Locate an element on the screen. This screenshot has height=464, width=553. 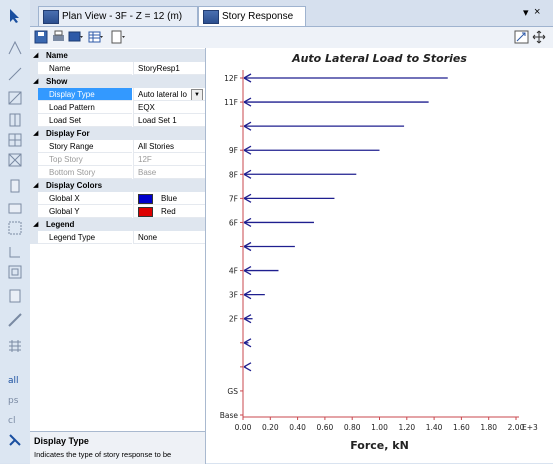
category-show: ◢ Show is located at coordinates (117, 81).